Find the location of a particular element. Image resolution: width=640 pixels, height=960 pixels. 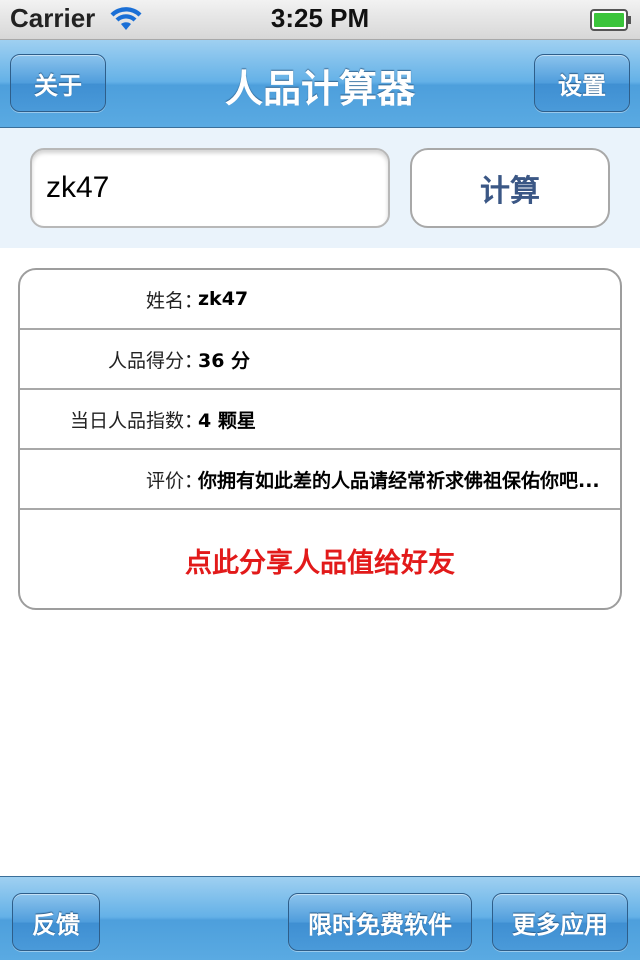

result-row-name: 姓名 ： zk47 is located at coordinates (320, 300).